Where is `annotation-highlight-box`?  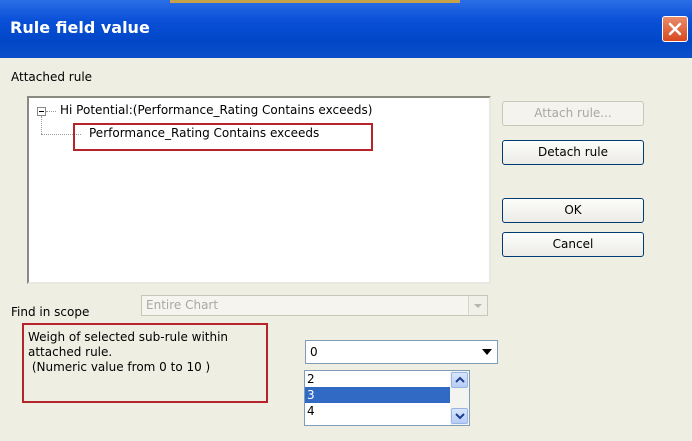
annotation-highlight-box is located at coordinates (223, 137).